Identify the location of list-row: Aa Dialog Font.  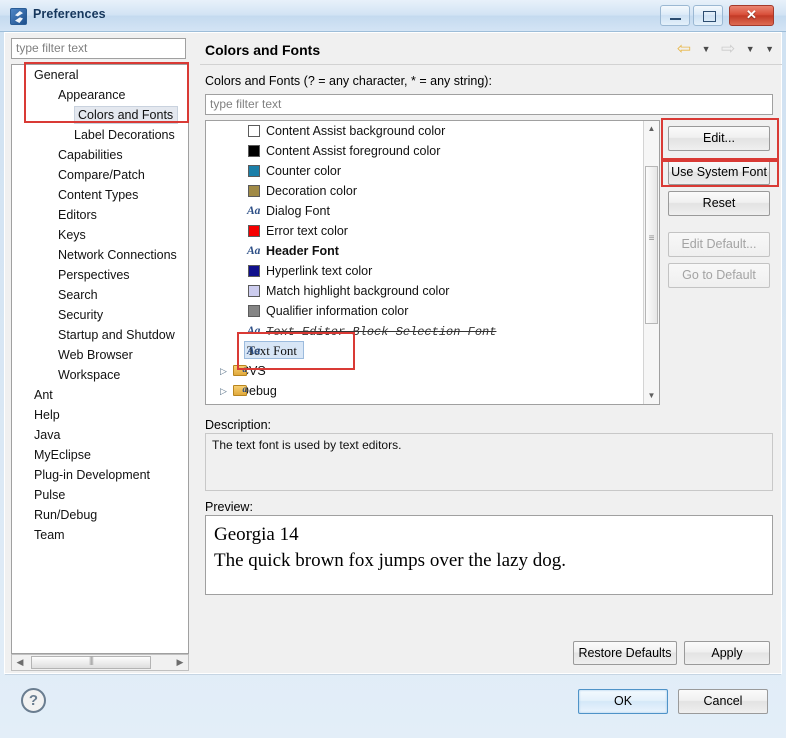
(432, 211).